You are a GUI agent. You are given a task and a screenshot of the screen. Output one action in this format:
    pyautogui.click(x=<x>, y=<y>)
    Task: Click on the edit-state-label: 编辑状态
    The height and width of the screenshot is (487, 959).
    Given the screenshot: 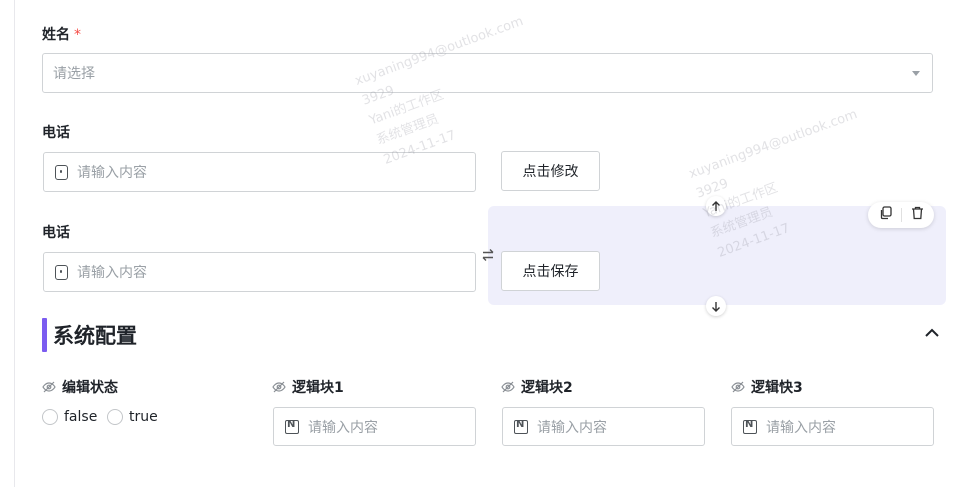 What is the action you would take?
    pyautogui.click(x=80, y=387)
    